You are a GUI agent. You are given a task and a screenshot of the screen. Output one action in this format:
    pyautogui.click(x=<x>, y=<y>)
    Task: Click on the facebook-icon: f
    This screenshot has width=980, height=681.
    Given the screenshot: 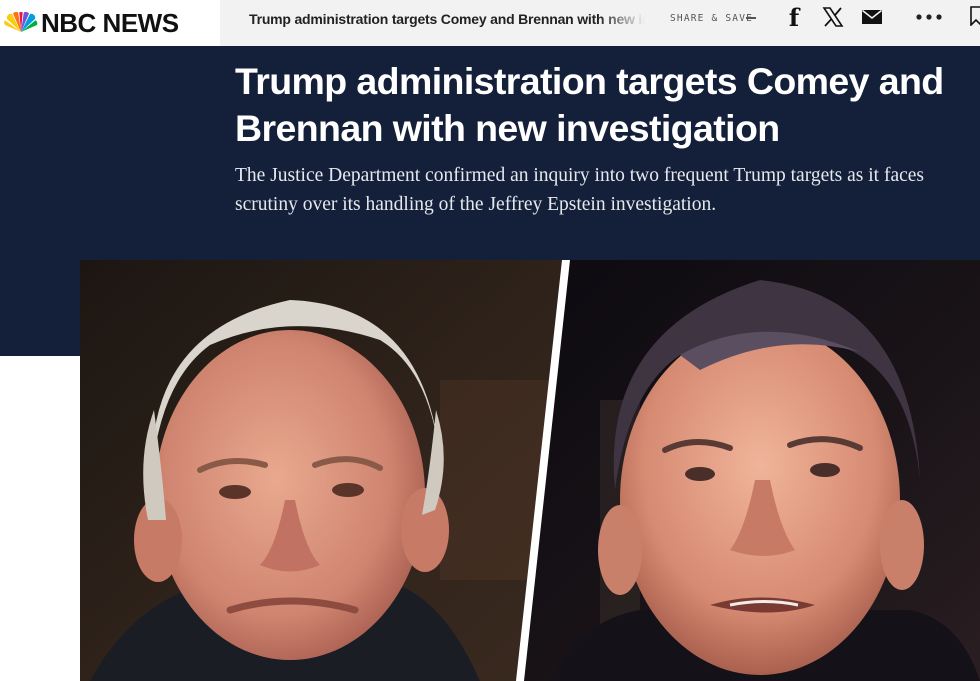 What is the action you would take?
    pyautogui.click(x=794, y=17)
    